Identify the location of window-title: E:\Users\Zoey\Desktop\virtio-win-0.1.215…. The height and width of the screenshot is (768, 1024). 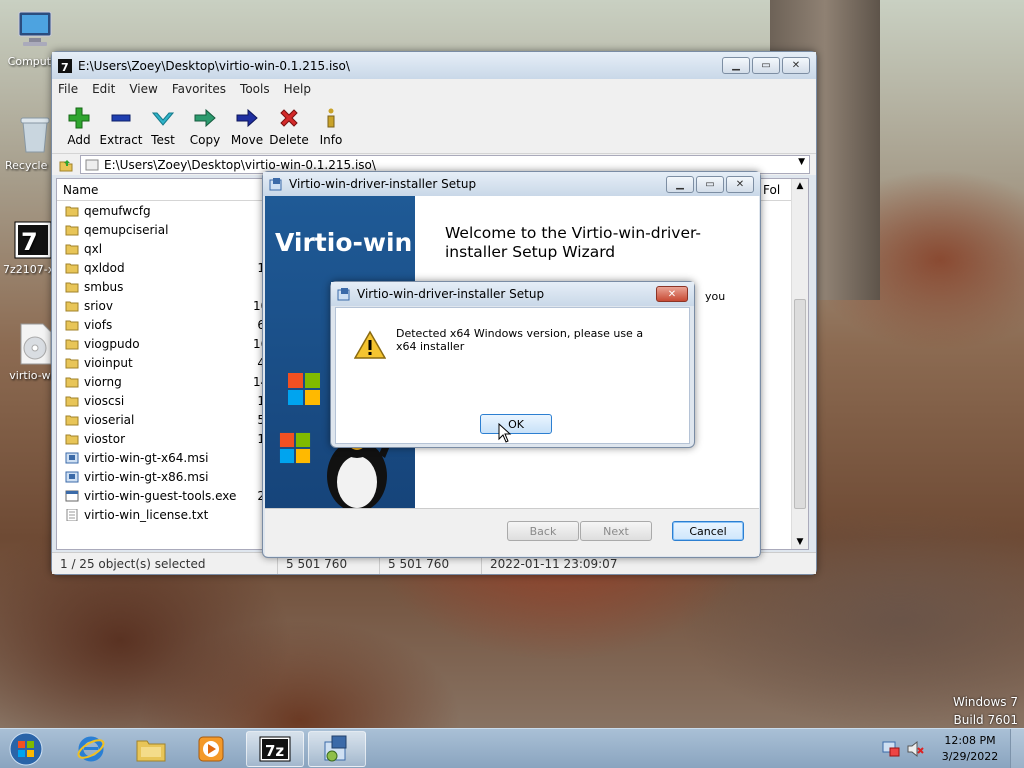
(214, 65).